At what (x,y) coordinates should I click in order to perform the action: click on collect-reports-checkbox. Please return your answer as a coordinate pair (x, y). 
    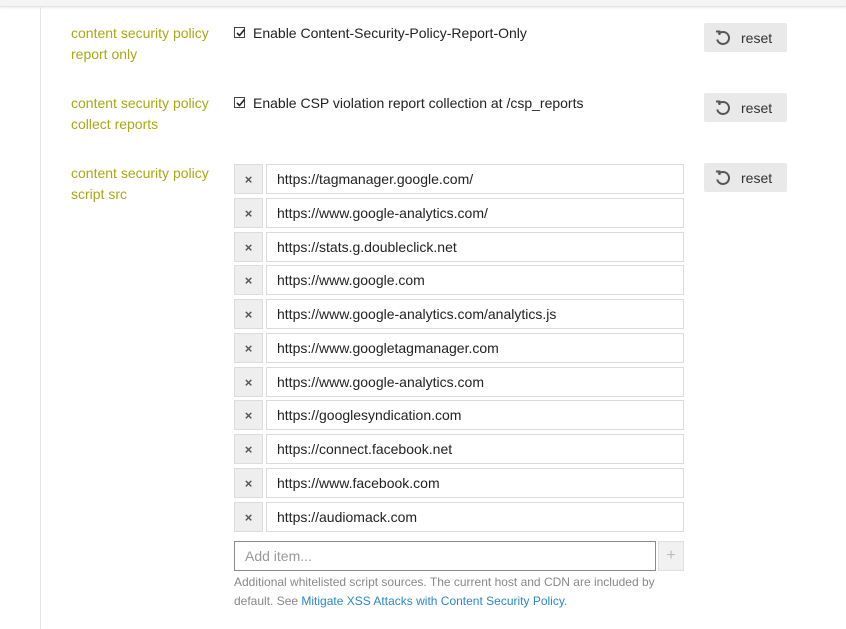
    Looking at the image, I should click on (240, 102).